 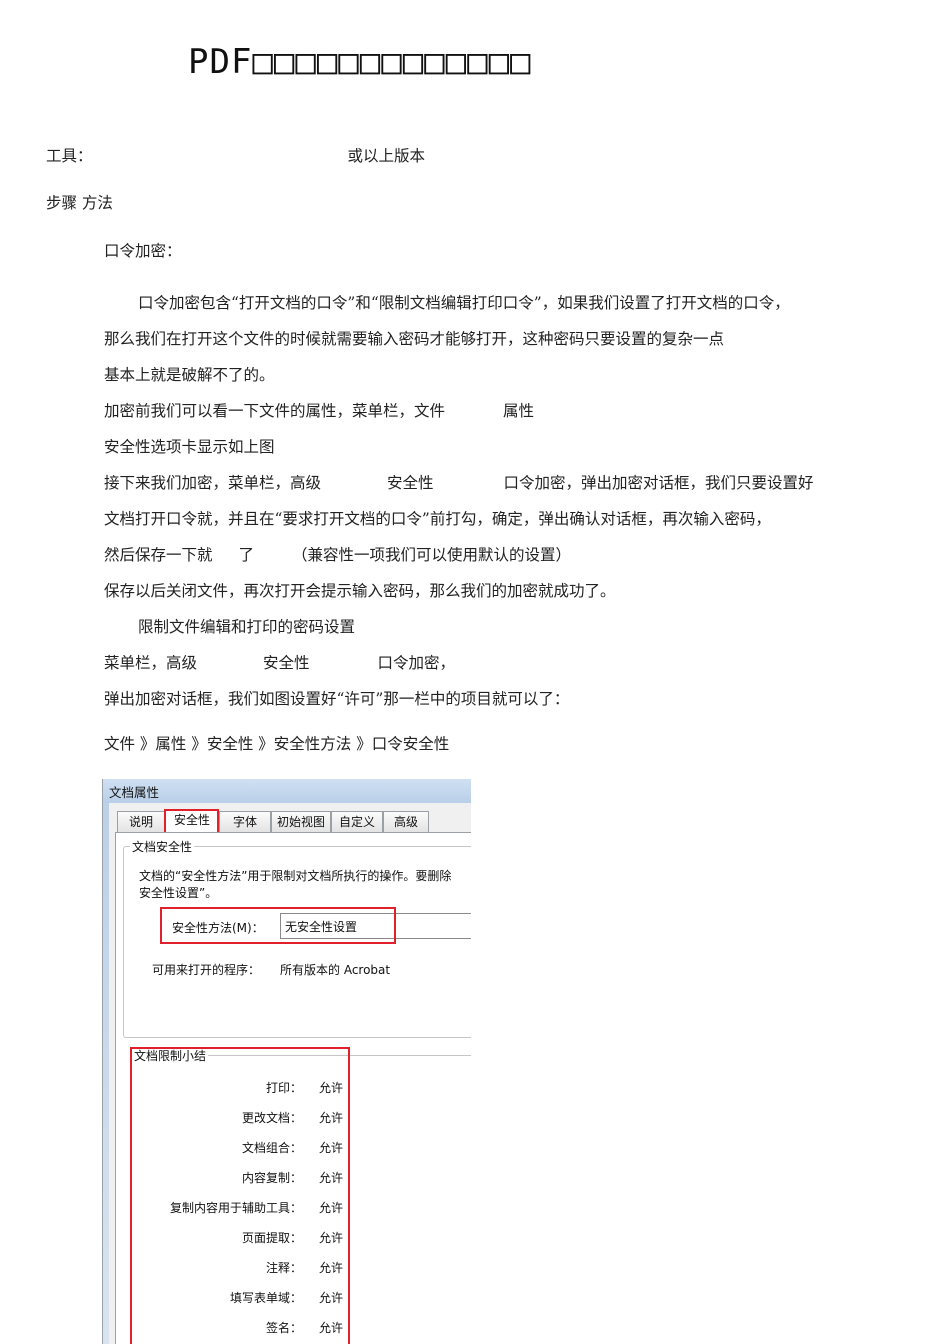 I want to click on highlight-security-method, so click(x=278, y=925).